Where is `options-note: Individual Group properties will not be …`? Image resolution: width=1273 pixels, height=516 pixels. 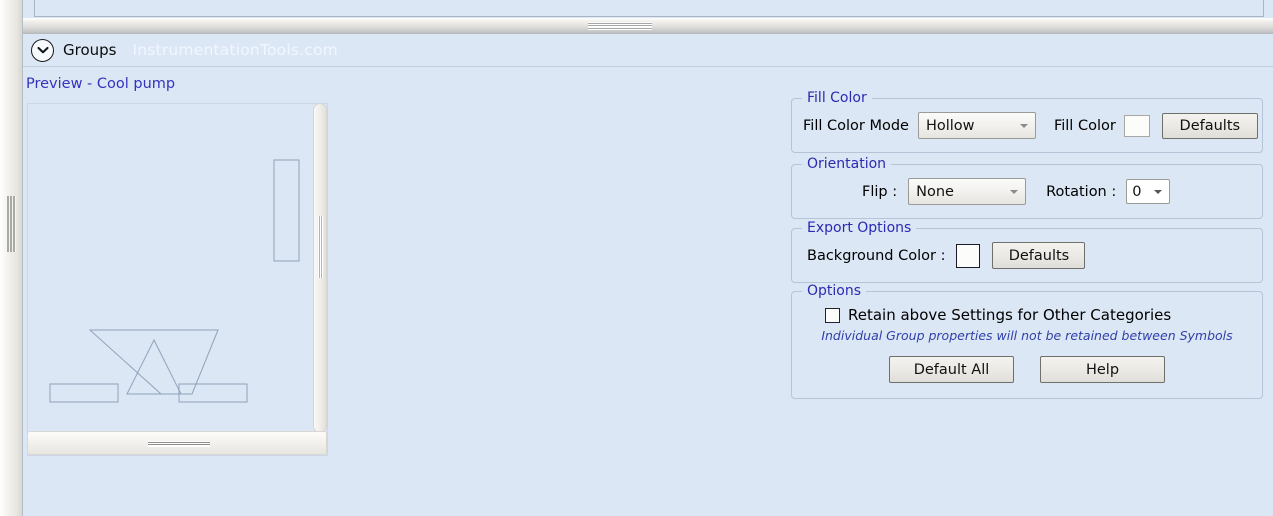 options-note: Individual Group properties will not be … is located at coordinates (1027, 335).